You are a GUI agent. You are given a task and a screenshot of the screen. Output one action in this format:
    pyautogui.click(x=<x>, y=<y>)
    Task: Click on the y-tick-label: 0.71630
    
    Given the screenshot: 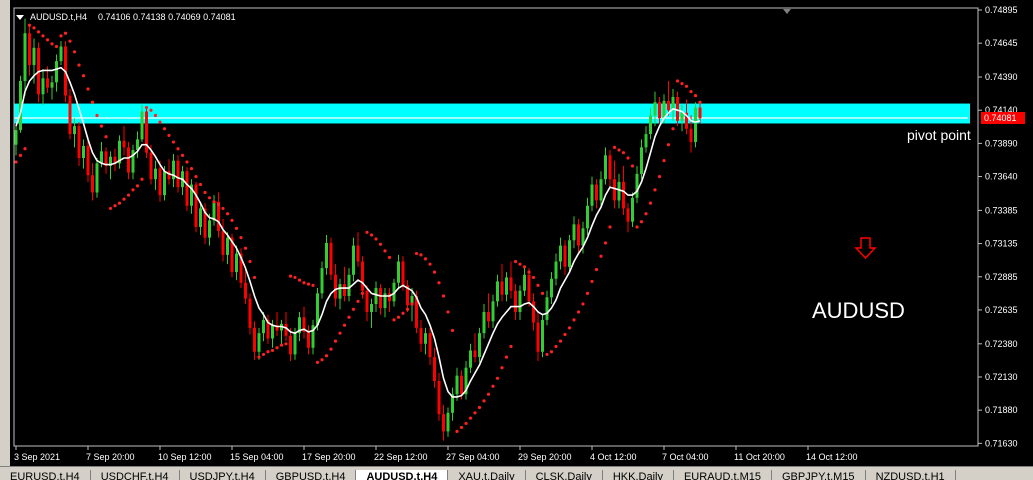 What is the action you would take?
    pyautogui.click(x=1001, y=443)
    